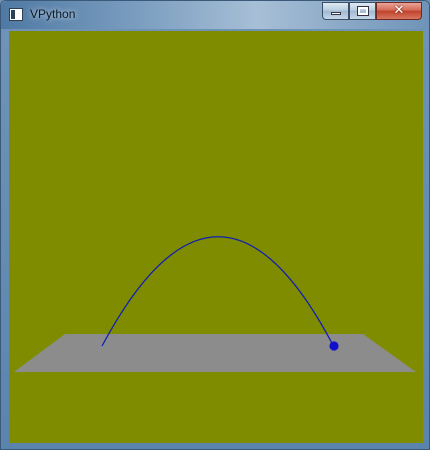 The height and width of the screenshot is (450, 430). Describe the element at coordinates (334, 346) in the screenshot. I see `ball` at that location.